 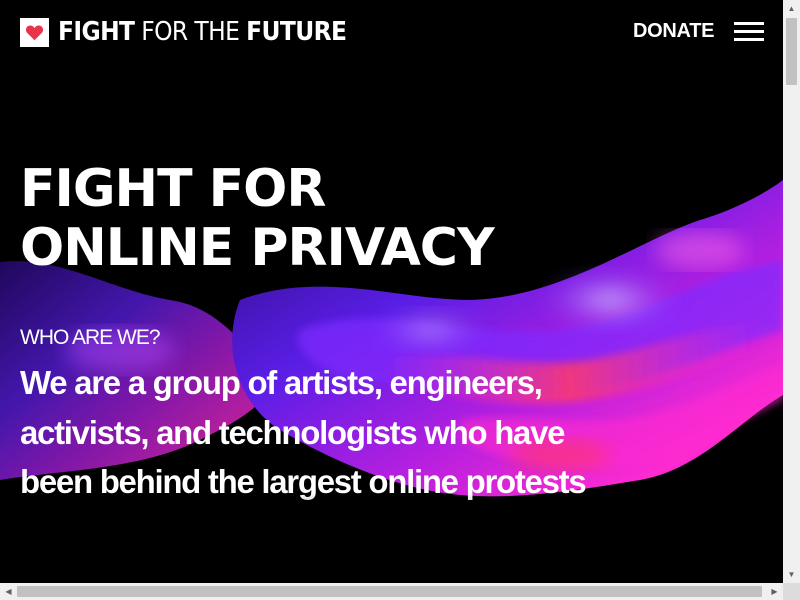 I want to click on horizontal-scroll-thumb, so click(x=389, y=591).